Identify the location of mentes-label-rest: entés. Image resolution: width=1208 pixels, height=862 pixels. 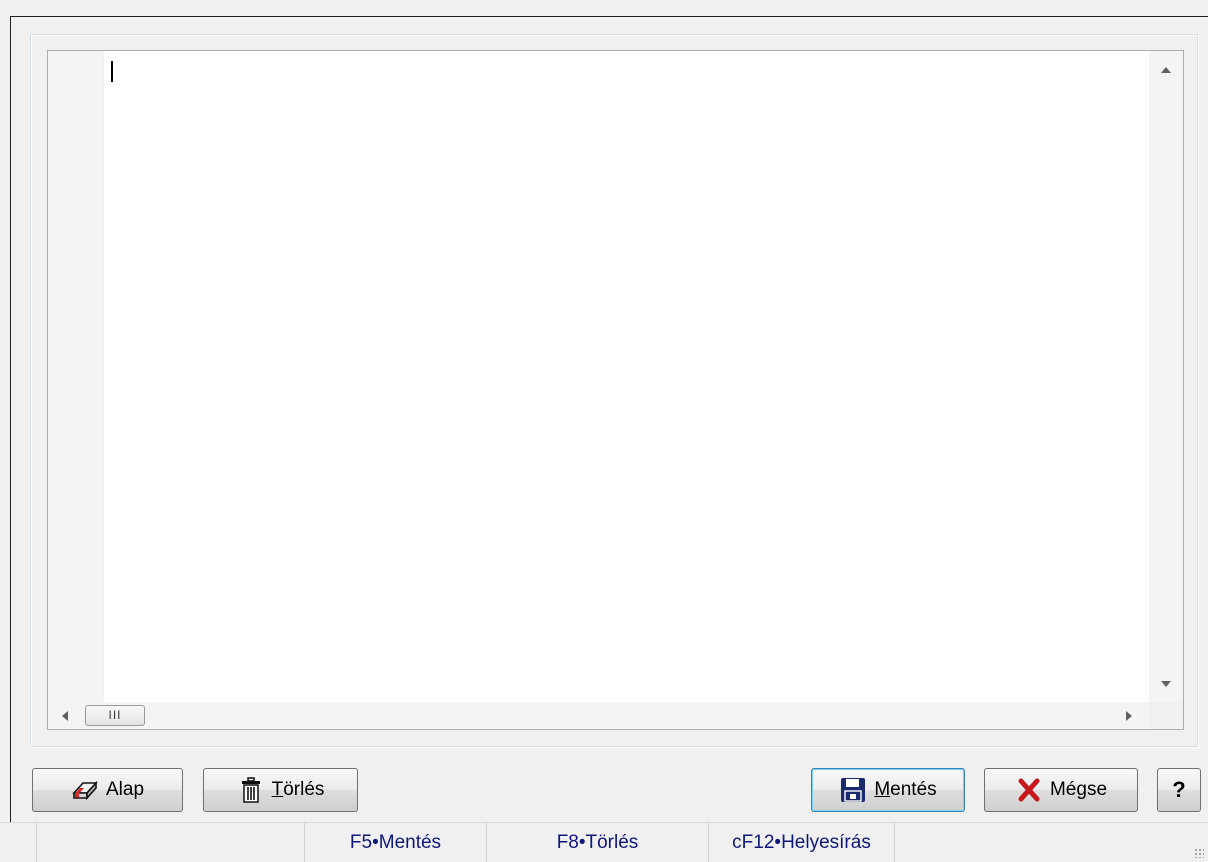
(913, 789).